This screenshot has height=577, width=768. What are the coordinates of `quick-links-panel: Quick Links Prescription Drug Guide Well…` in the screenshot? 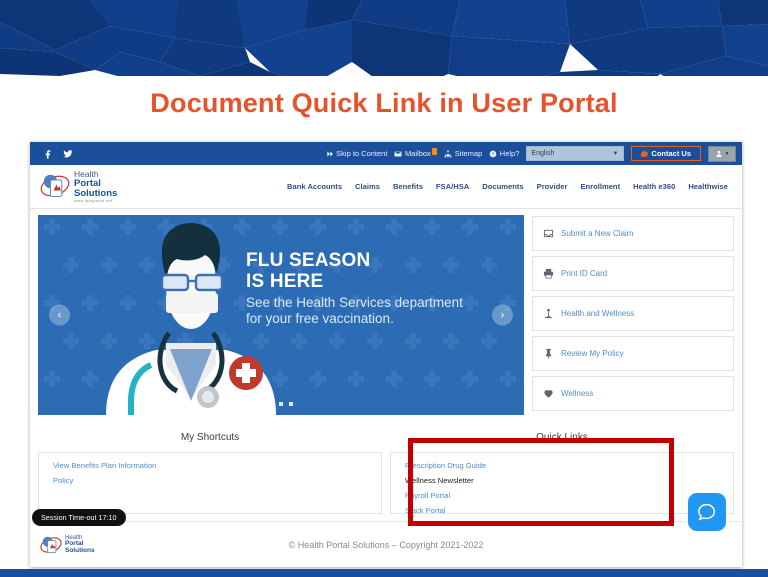 It's located at (562, 470).